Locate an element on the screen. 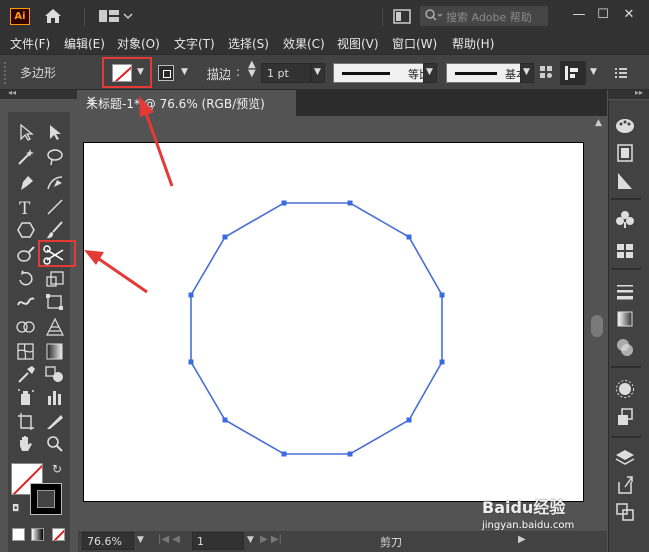 The width and height of the screenshot is (649, 552). watermark: Baidu经验 jingyan.baidu.com is located at coordinates (528, 512).